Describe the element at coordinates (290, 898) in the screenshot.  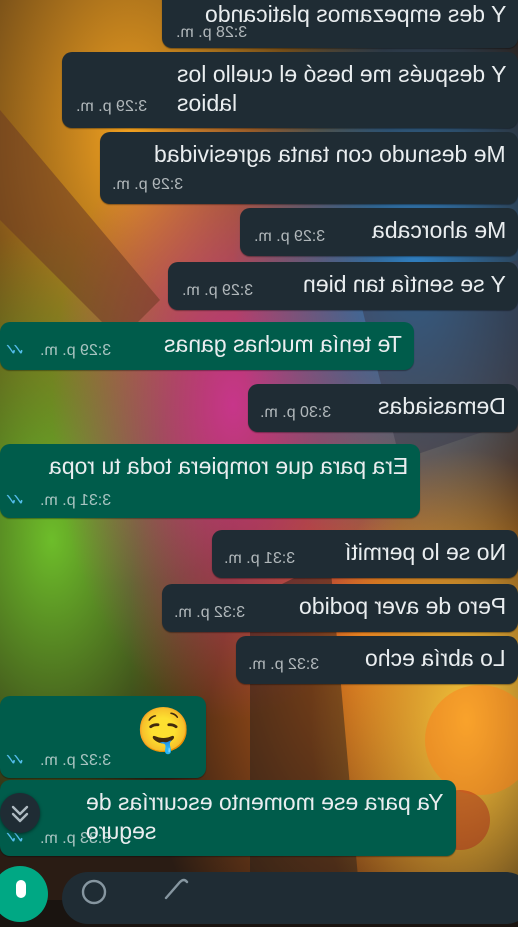
I see `message-input-bar` at that location.